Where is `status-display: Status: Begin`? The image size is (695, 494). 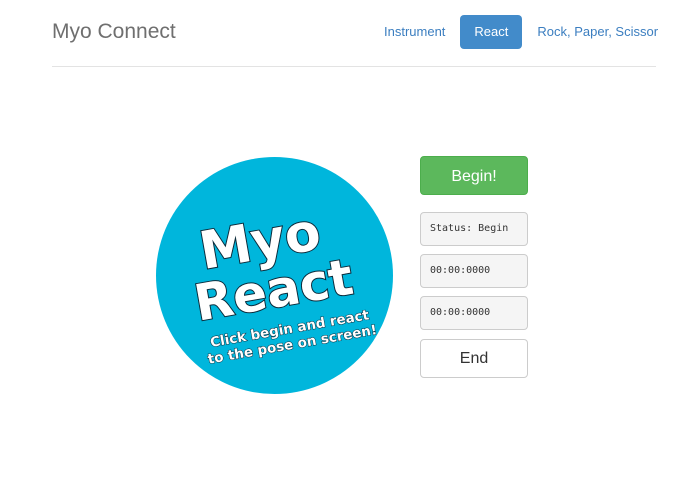 status-display: Status: Begin is located at coordinates (474, 229).